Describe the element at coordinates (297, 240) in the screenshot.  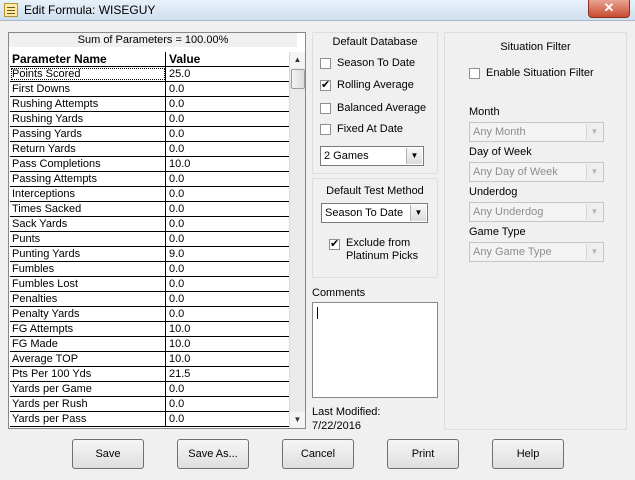
I see `table-scrollbar: ▲ ▼` at that location.